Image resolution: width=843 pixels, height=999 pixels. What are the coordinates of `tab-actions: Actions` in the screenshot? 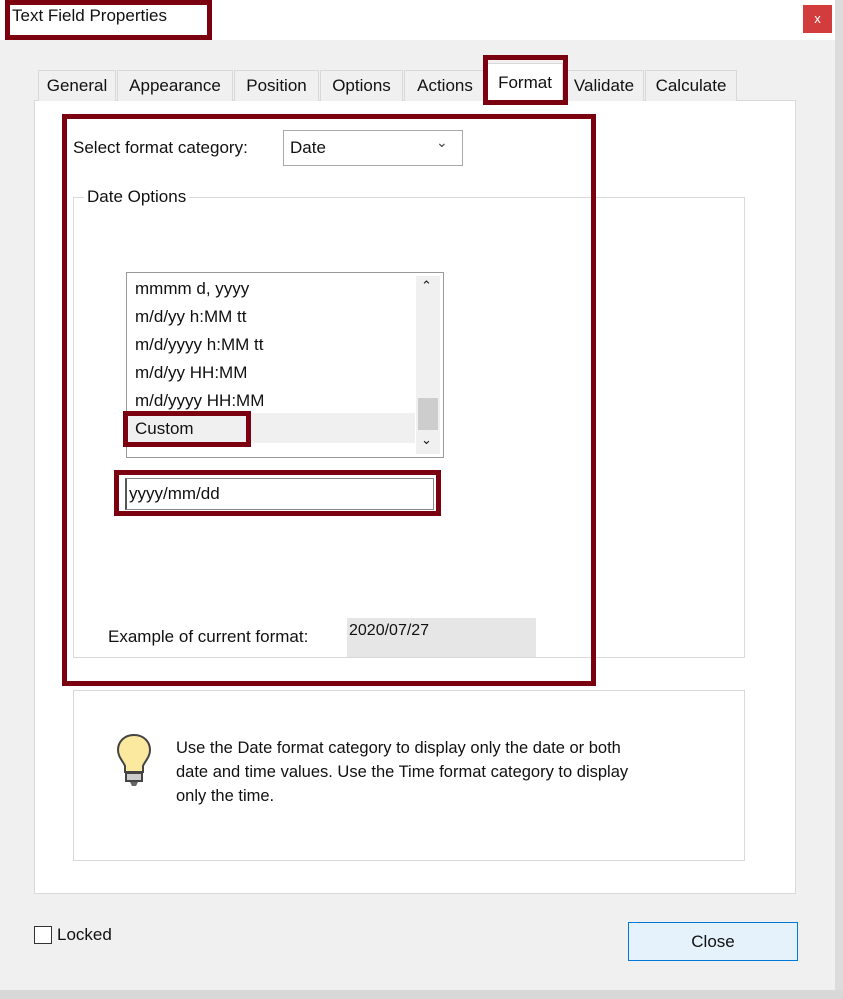 It's located at (445, 85).